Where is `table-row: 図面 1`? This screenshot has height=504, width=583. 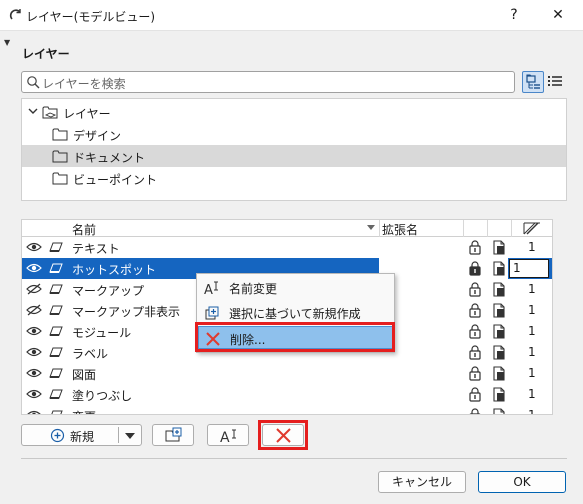
table-row: 図面 1 is located at coordinates (287, 373).